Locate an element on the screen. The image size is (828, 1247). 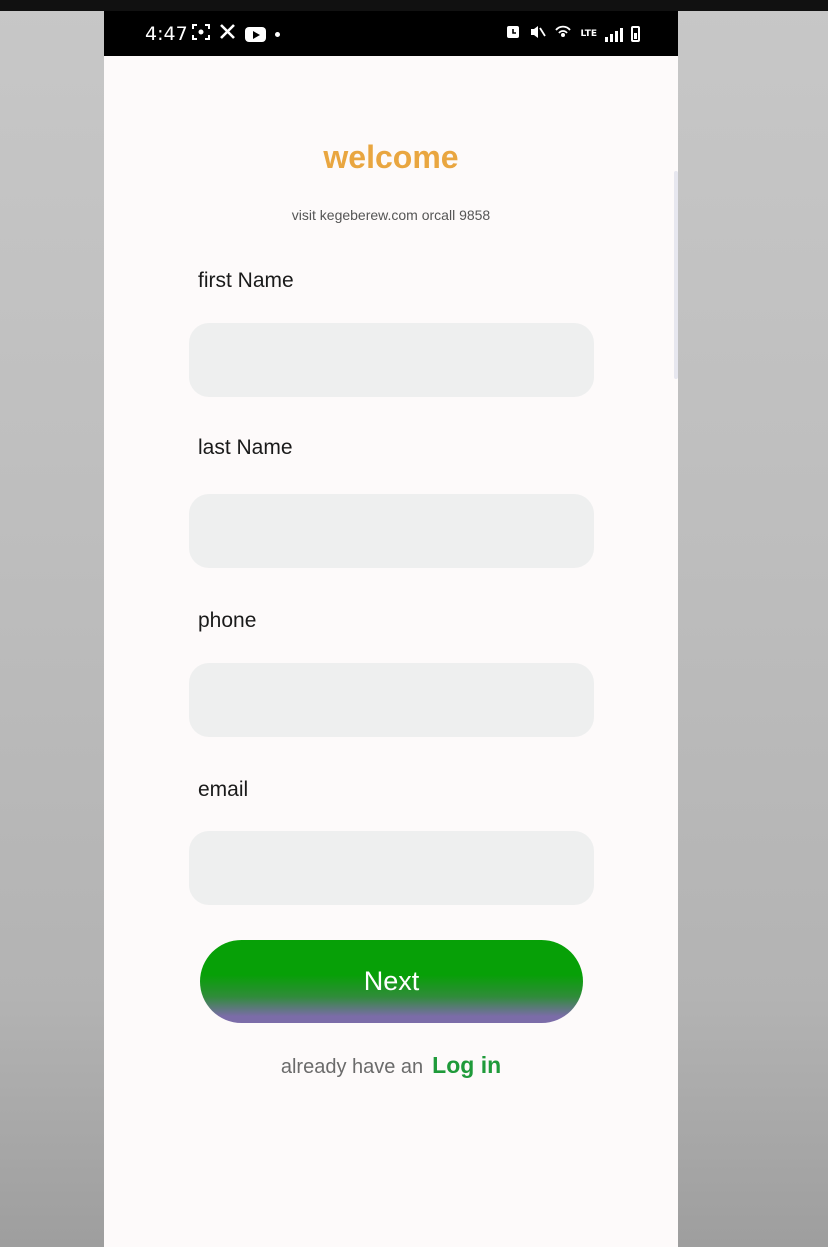
first-name-input is located at coordinates (391, 360).